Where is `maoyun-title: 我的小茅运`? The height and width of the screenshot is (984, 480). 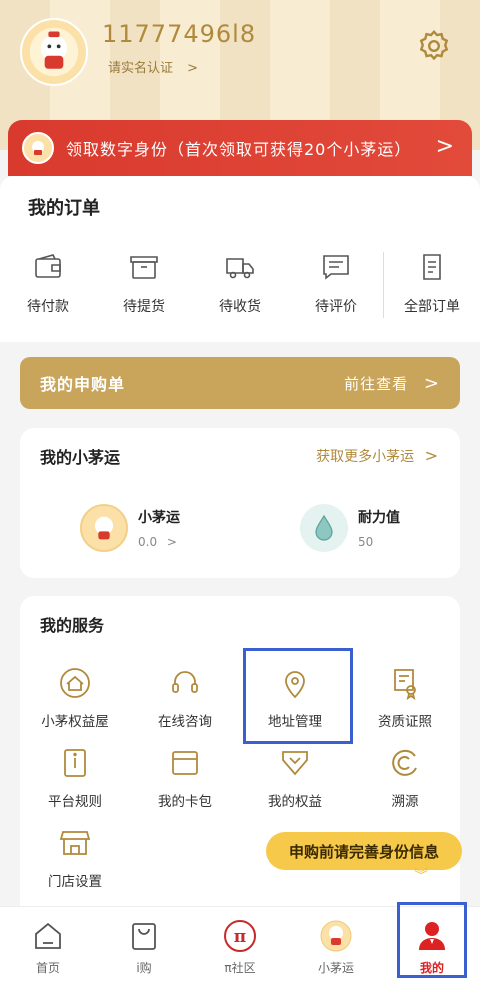
maoyun-title: 我的小茅运 is located at coordinates (80, 457).